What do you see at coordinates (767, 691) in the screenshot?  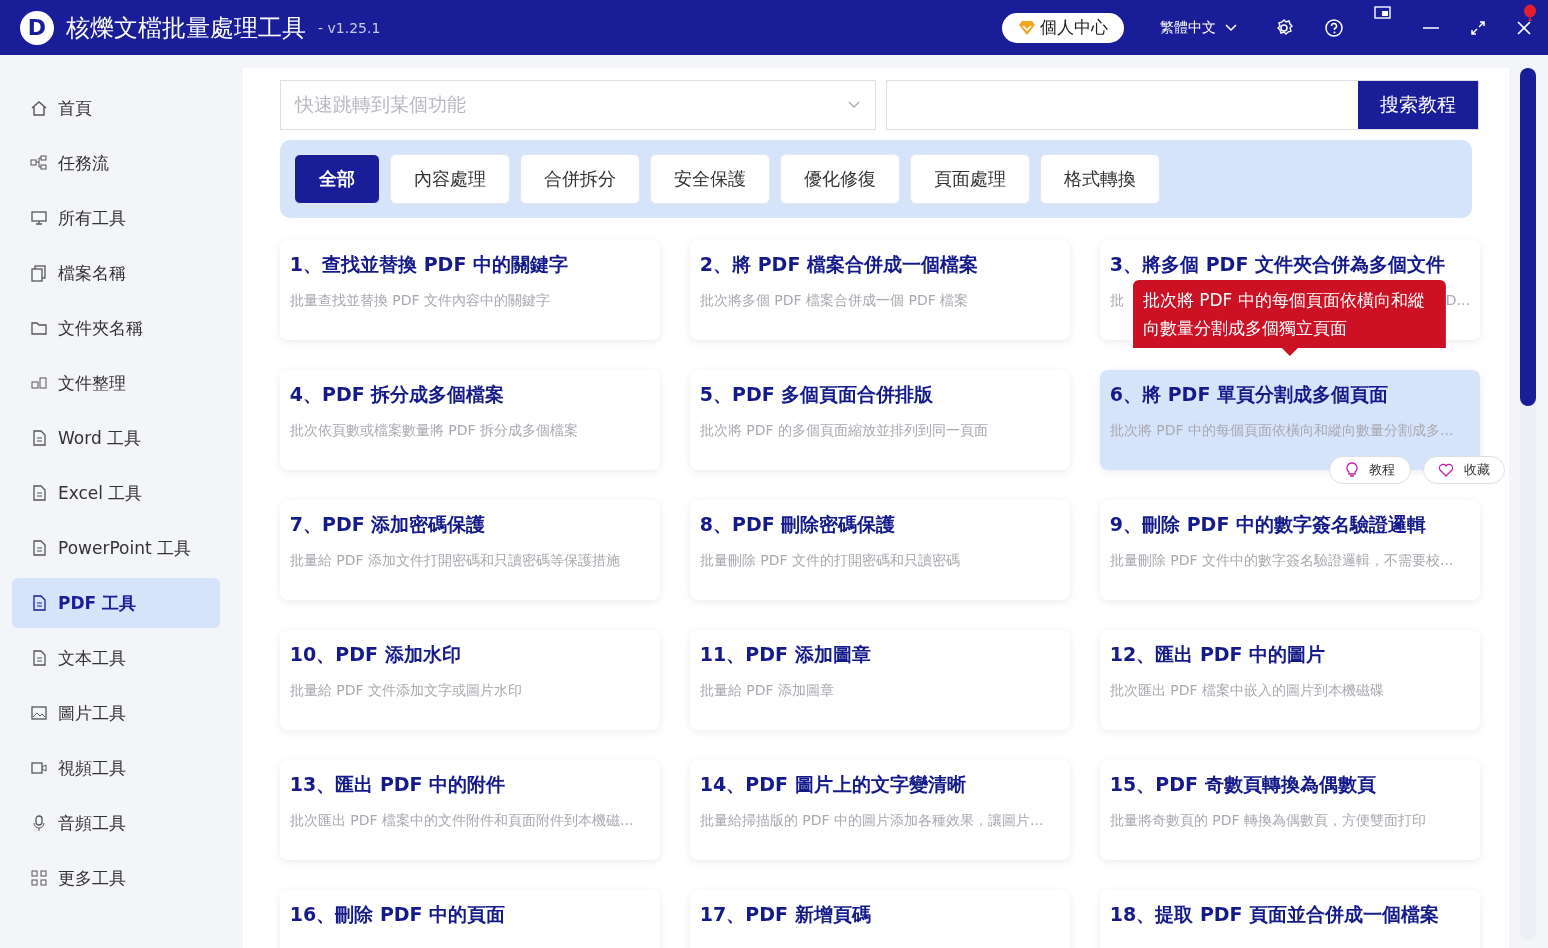 I see `card-description: 批量給 PDF 添加圖章` at bounding box center [767, 691].